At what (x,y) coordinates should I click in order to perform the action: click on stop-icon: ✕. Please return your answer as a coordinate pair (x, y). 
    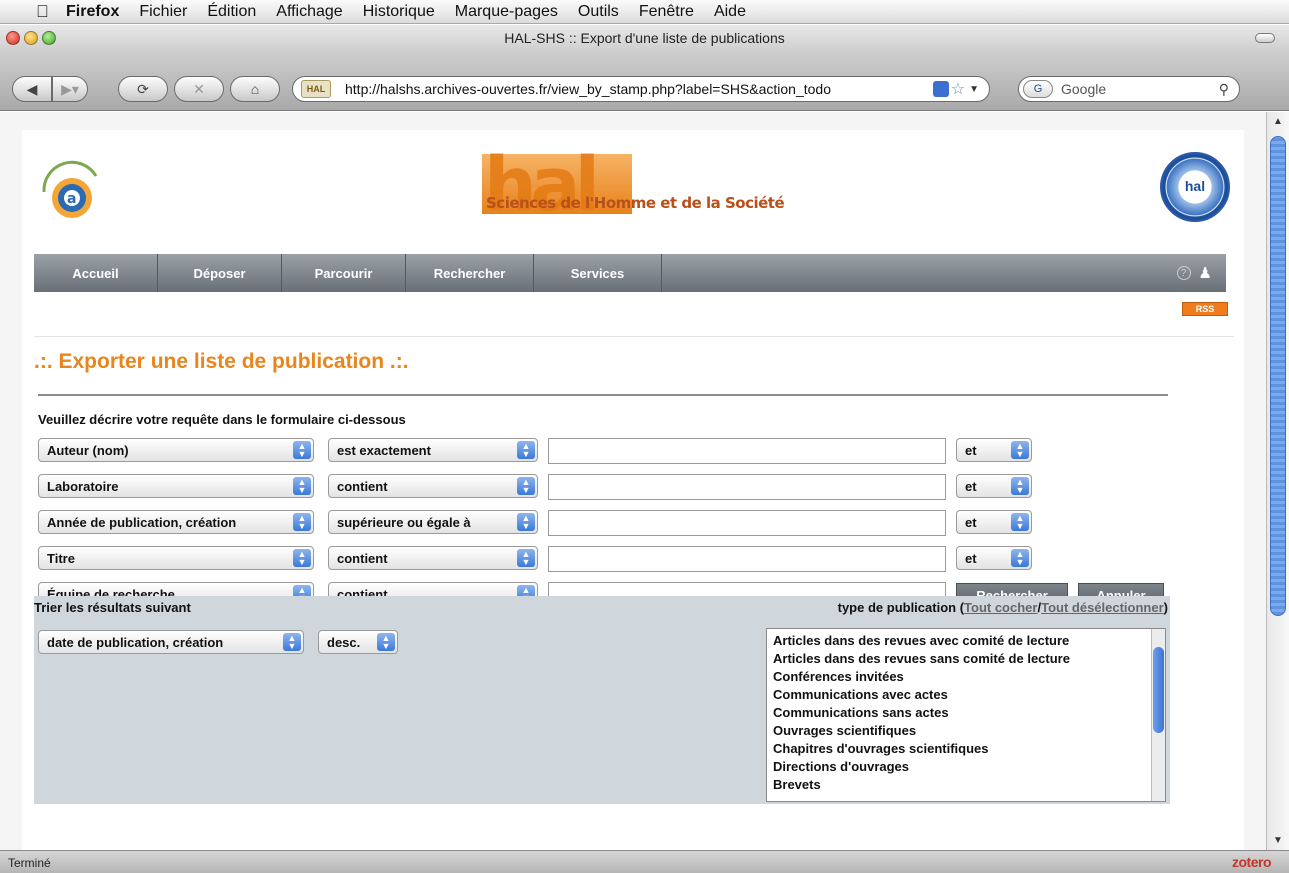
    Looking at the image, I should click on (199, 88).